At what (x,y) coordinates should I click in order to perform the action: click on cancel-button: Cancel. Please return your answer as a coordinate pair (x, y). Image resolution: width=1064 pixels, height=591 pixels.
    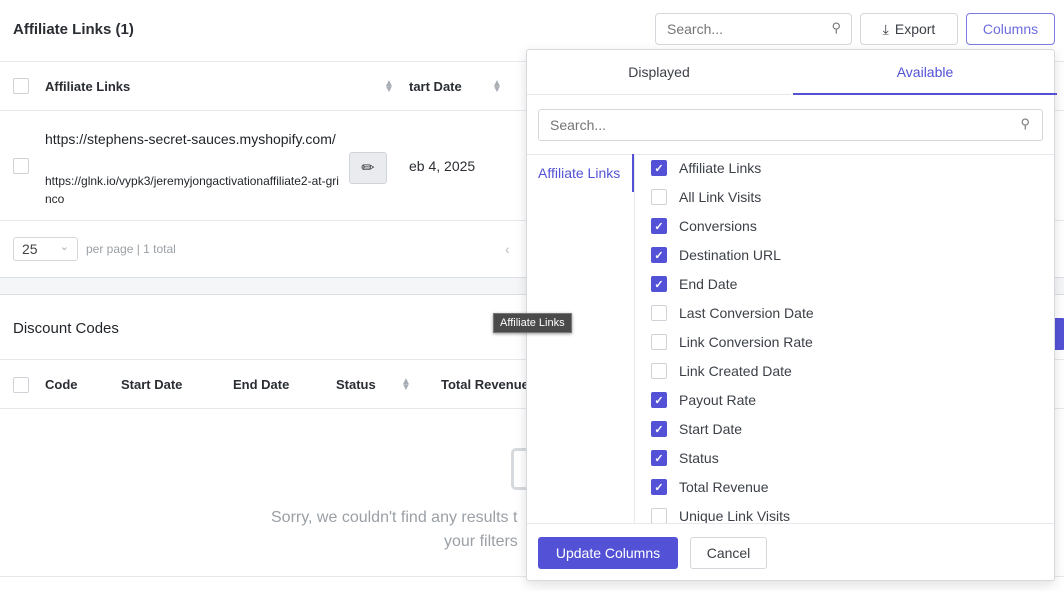
    Looking at the image, I should click on (728, 553).